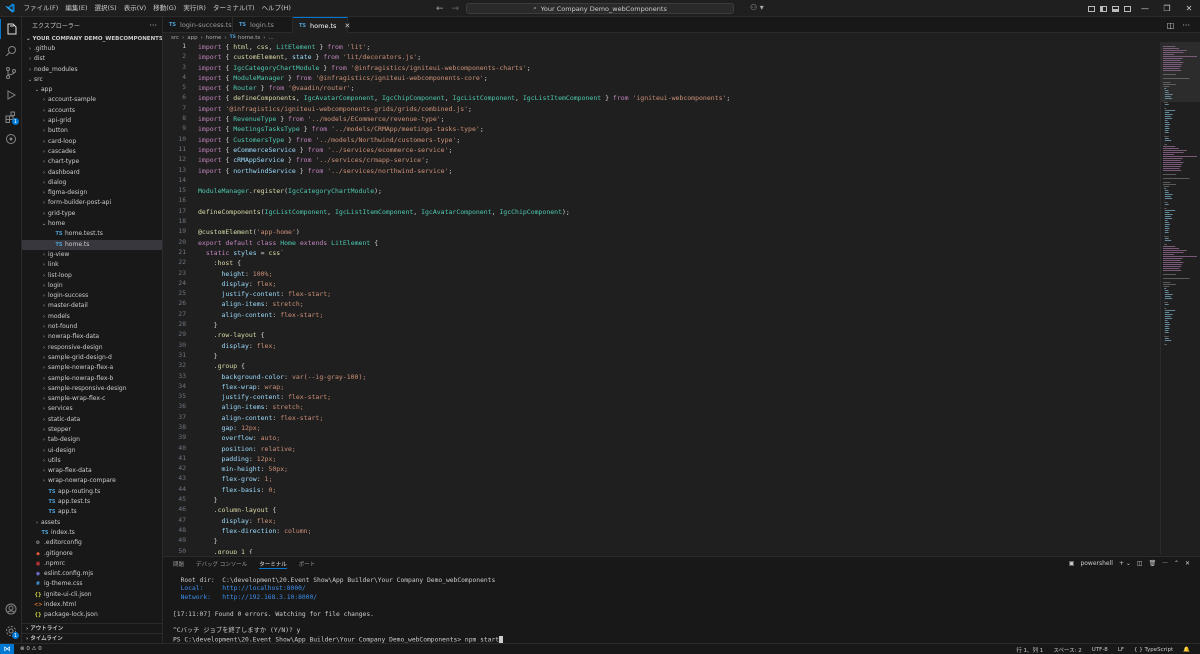 This screenshot has width=1200, height=654. Describe the element at coordinates (1100, 650) in the screenshot. I see `encoding: UTF-8` at that location.